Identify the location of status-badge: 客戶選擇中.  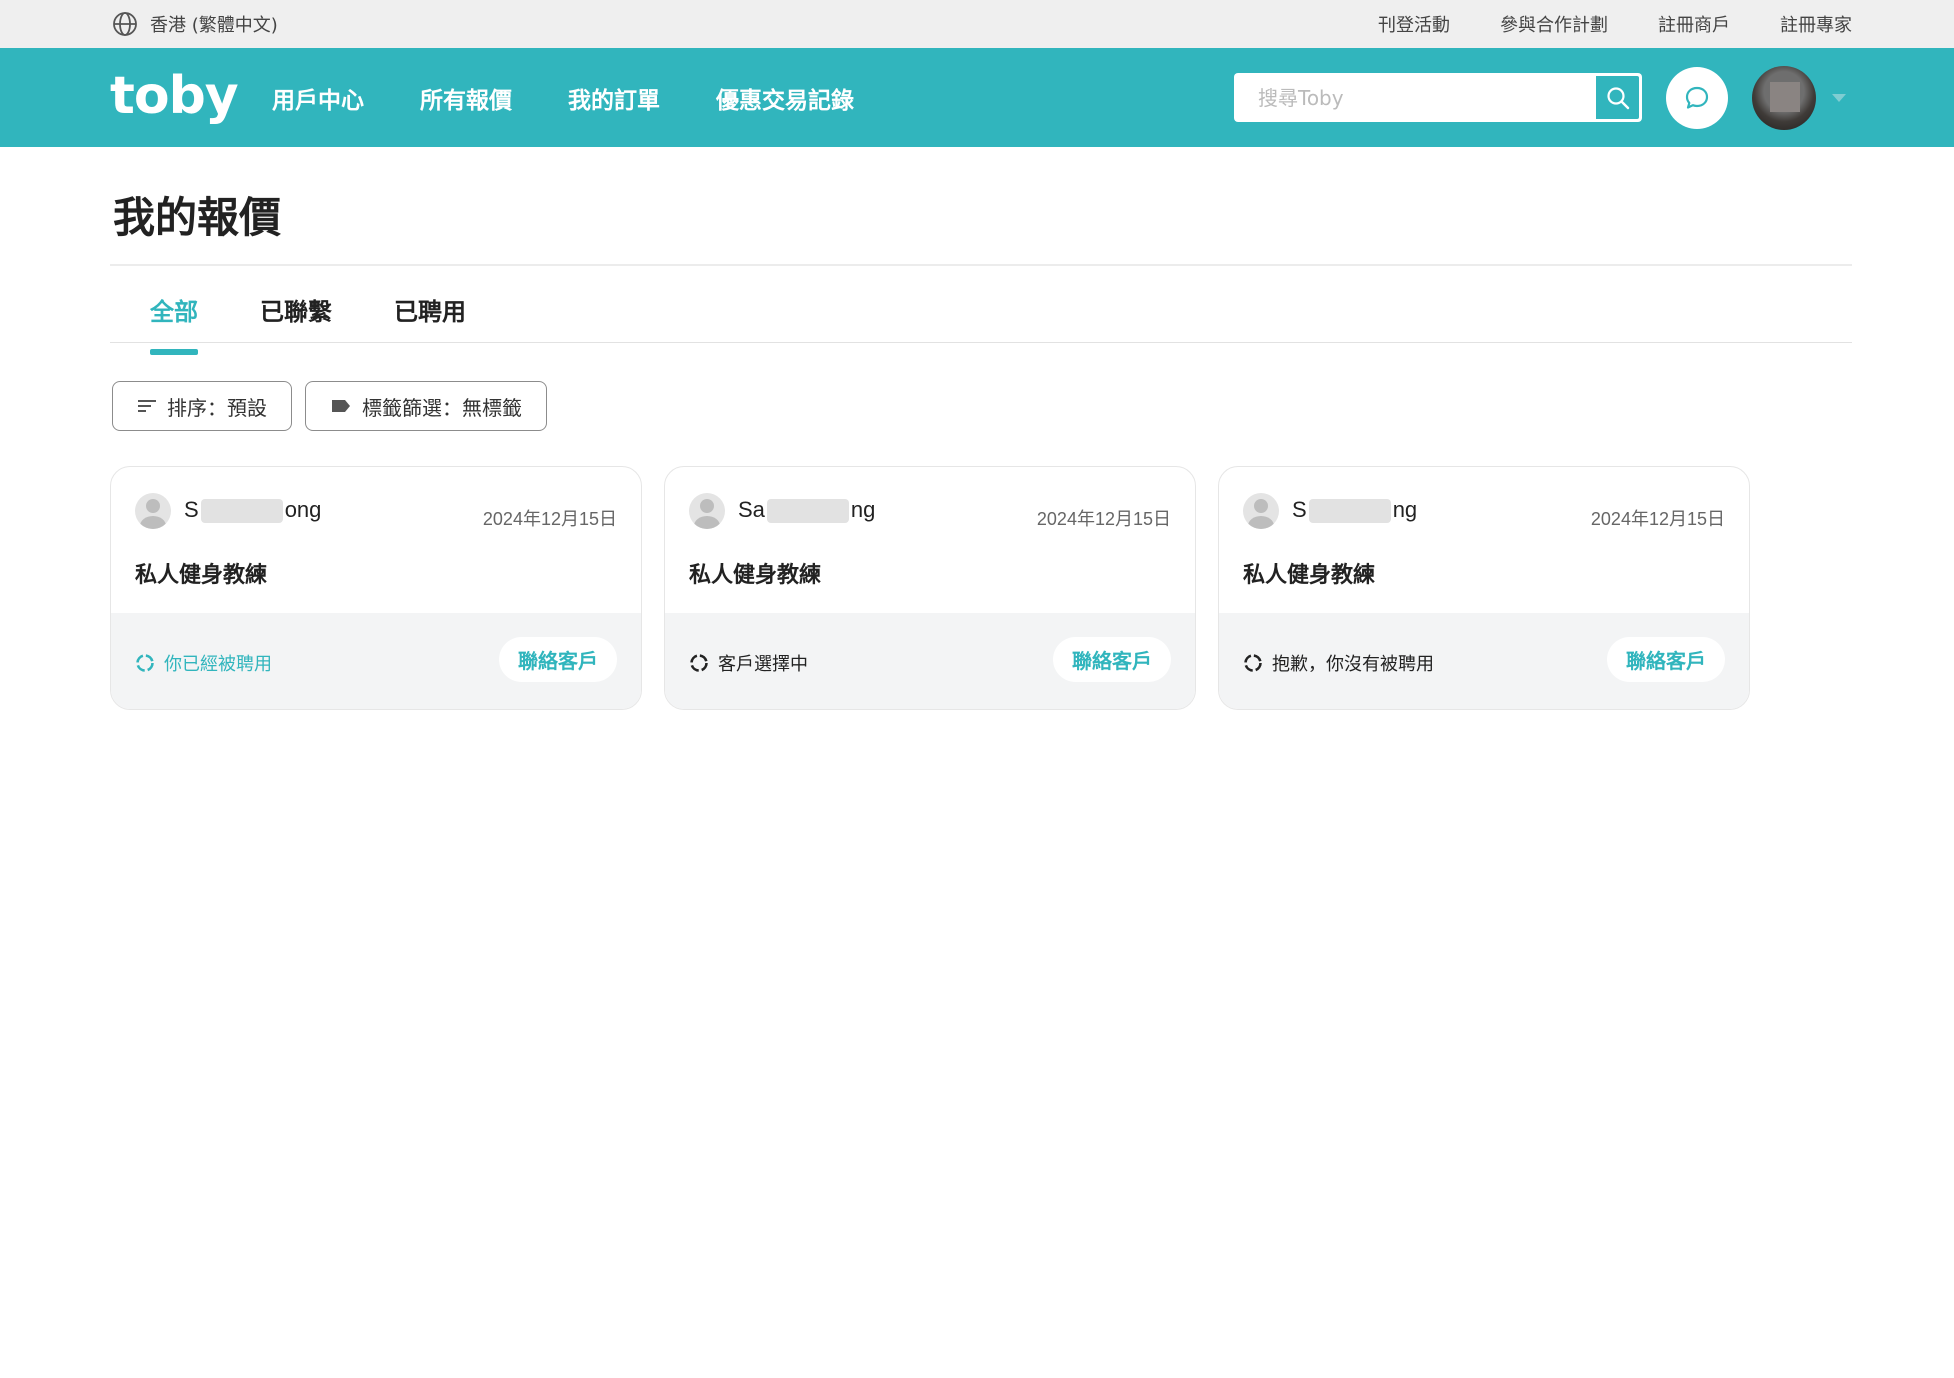
(748, 663).